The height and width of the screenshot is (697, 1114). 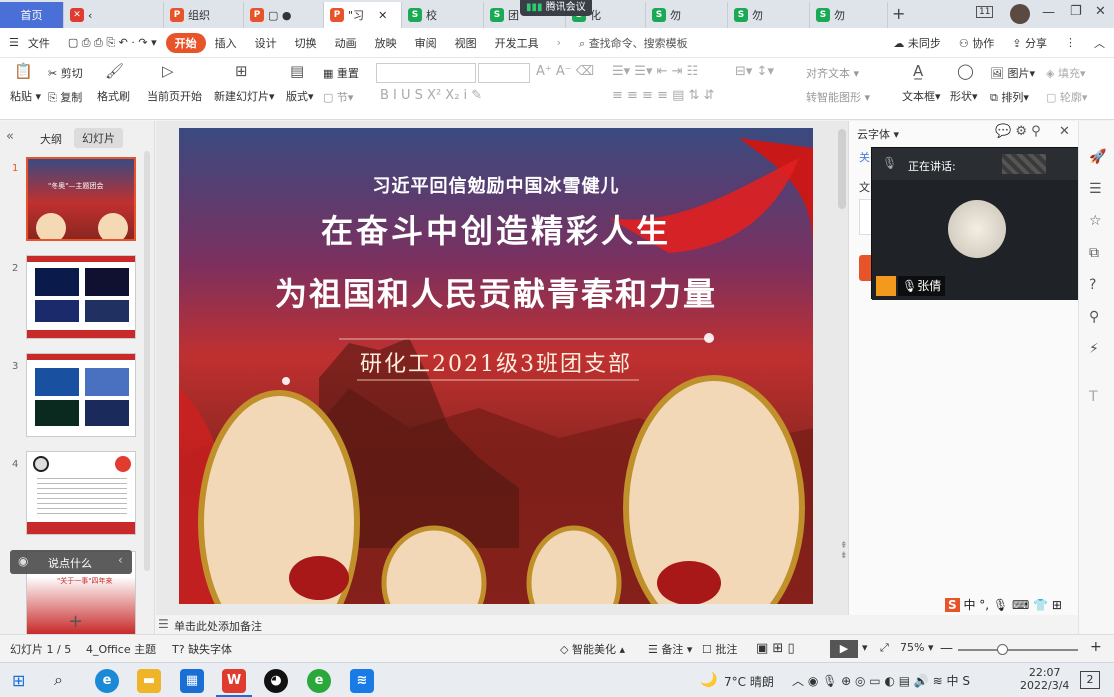 What do you see at coordinates (1097, 157) in the screenshot?
I see `rocket-icon: 🚀` at bounding box center [1097, 157].